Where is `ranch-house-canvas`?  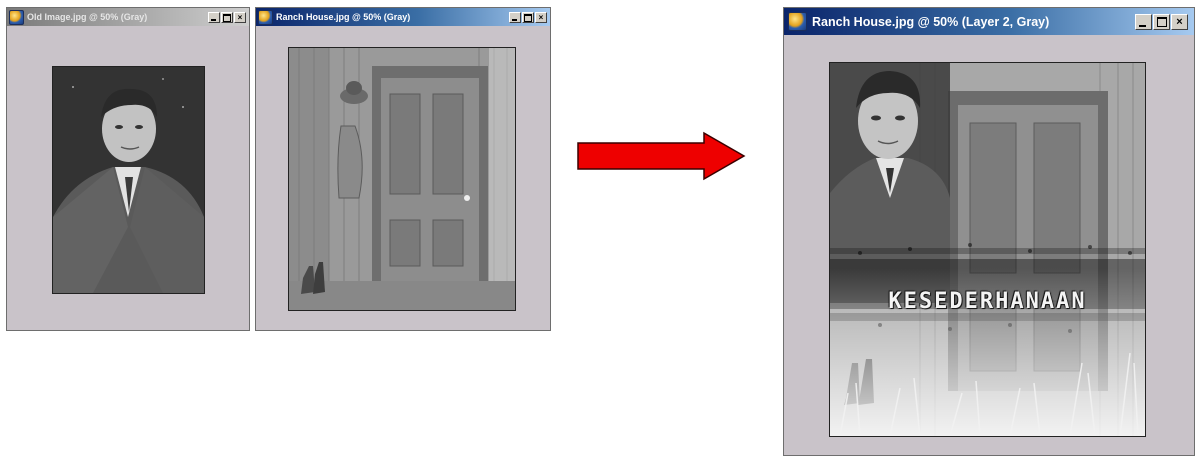 ranch-house-canvas is located at coordinates (402, 179).